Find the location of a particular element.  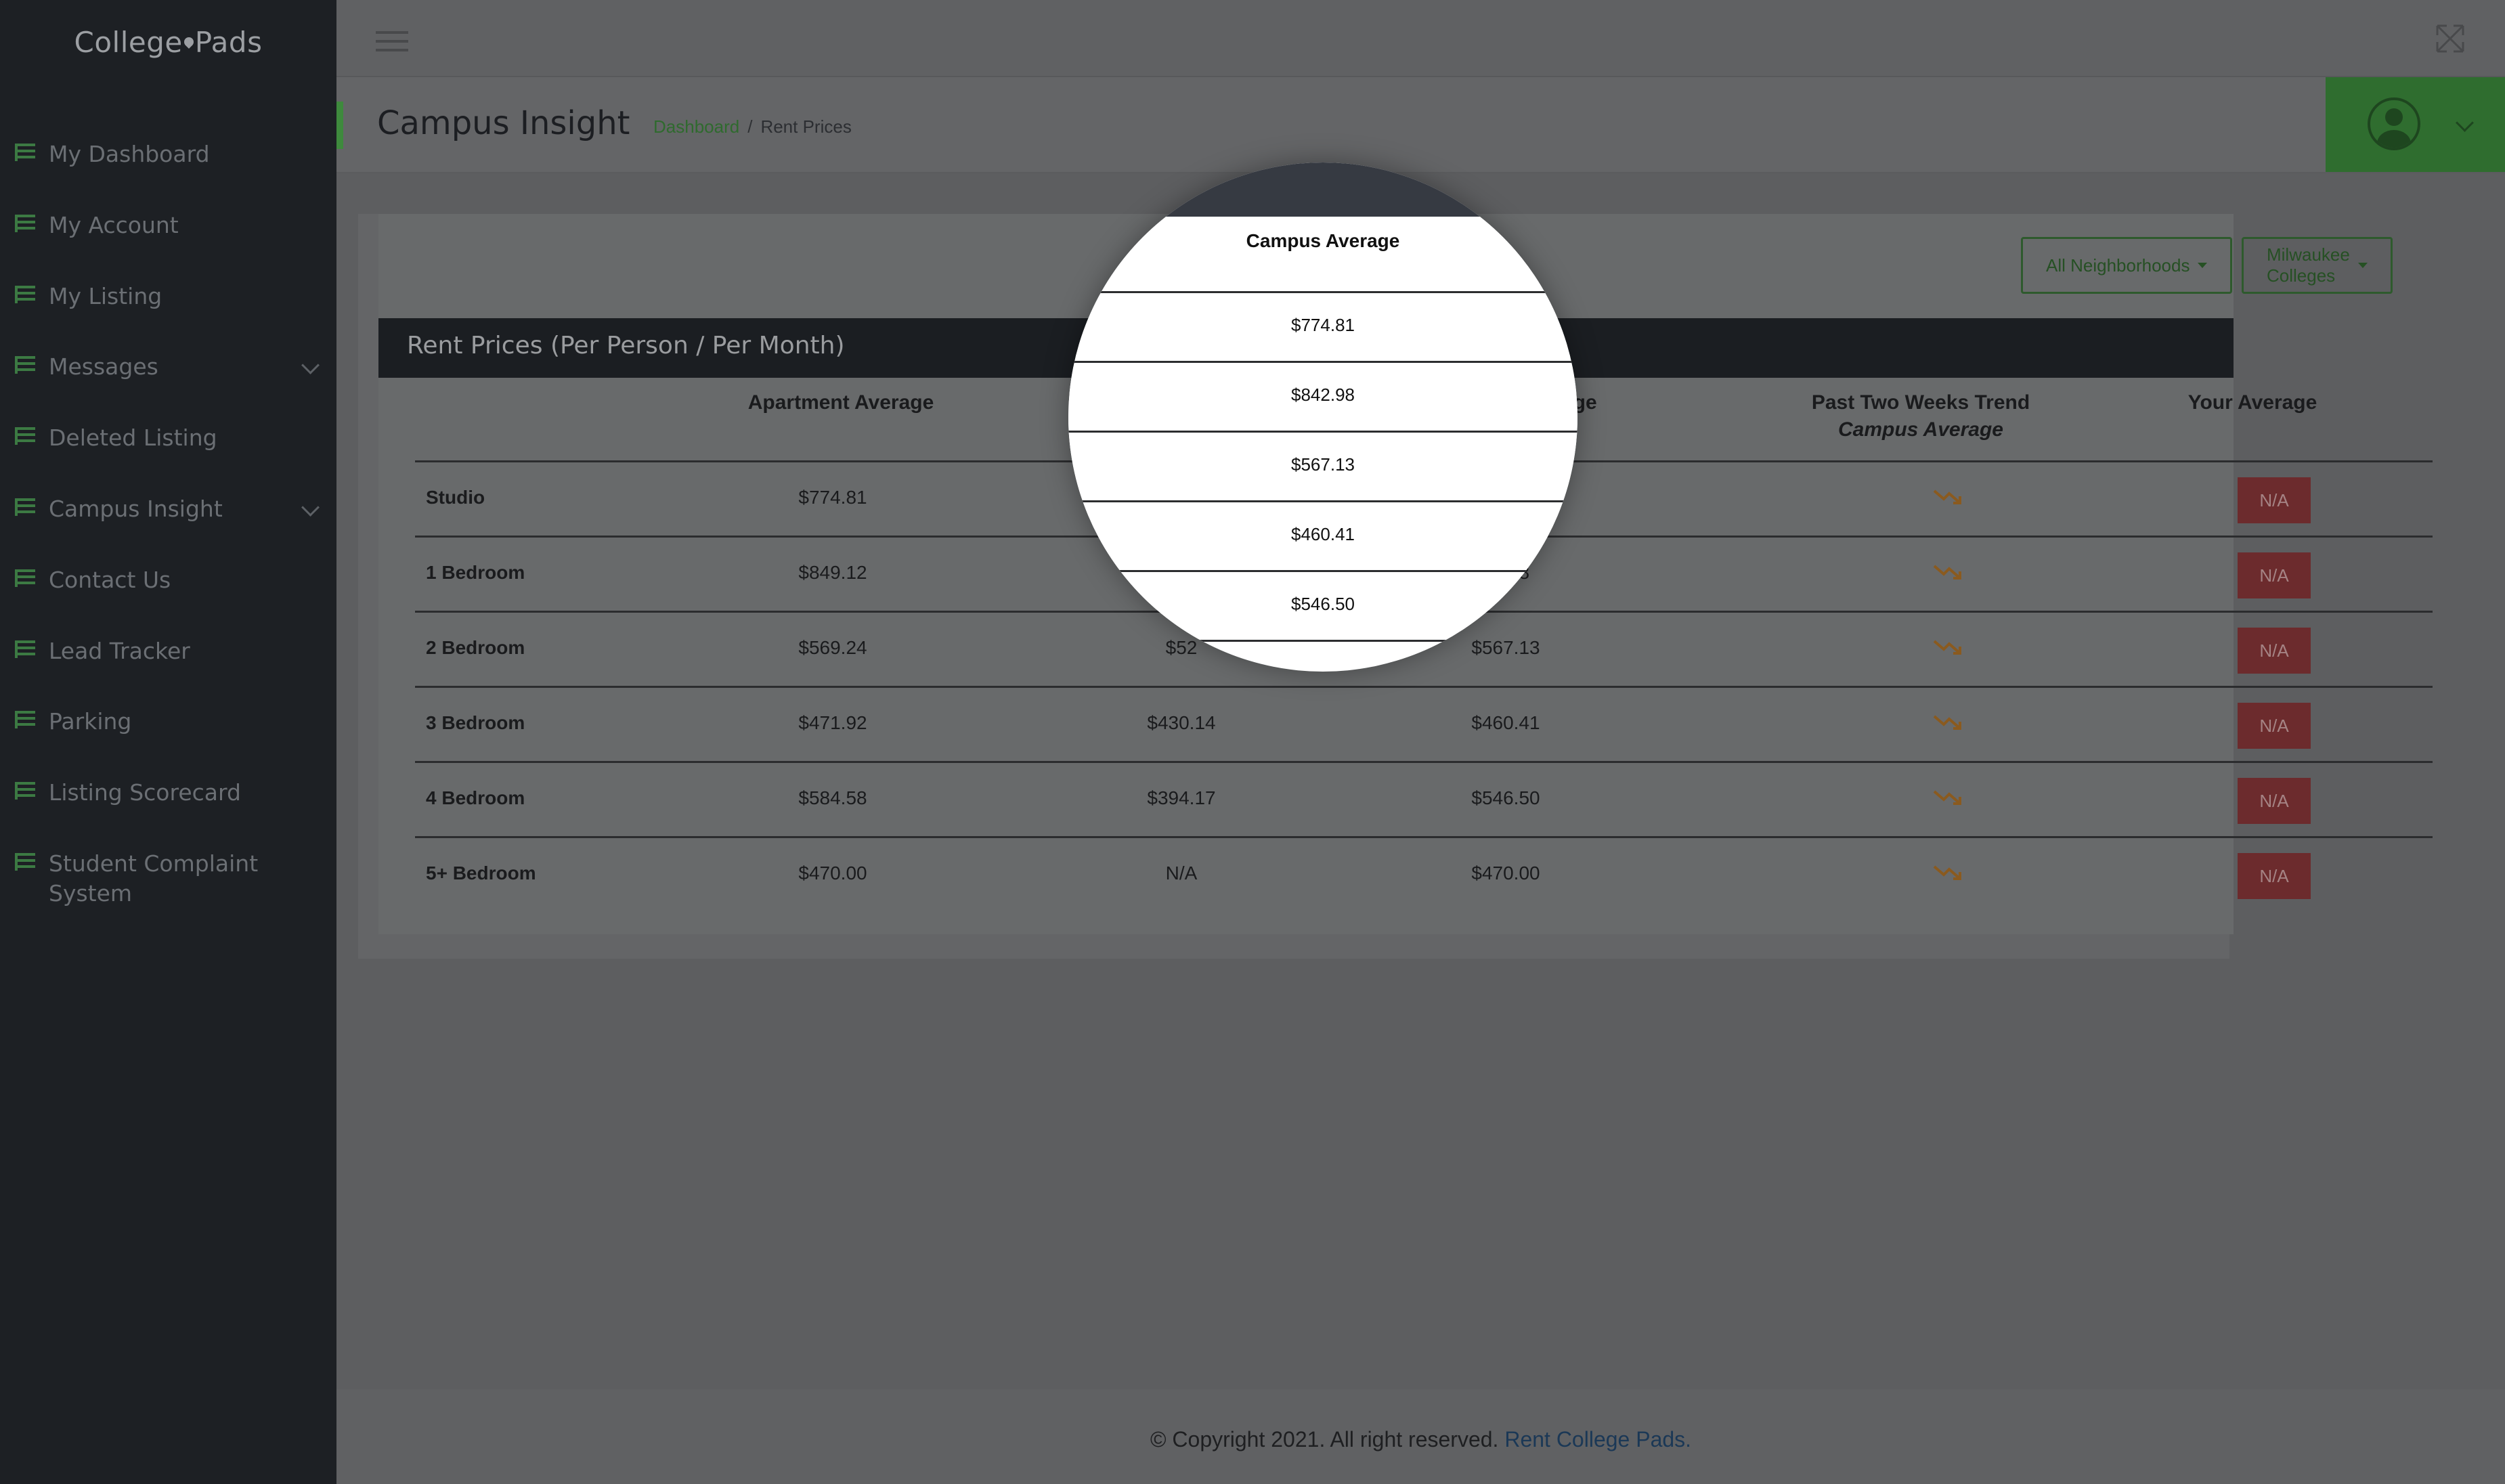

magnifier-row: $567.13 is located at coordinates (1322, 467).